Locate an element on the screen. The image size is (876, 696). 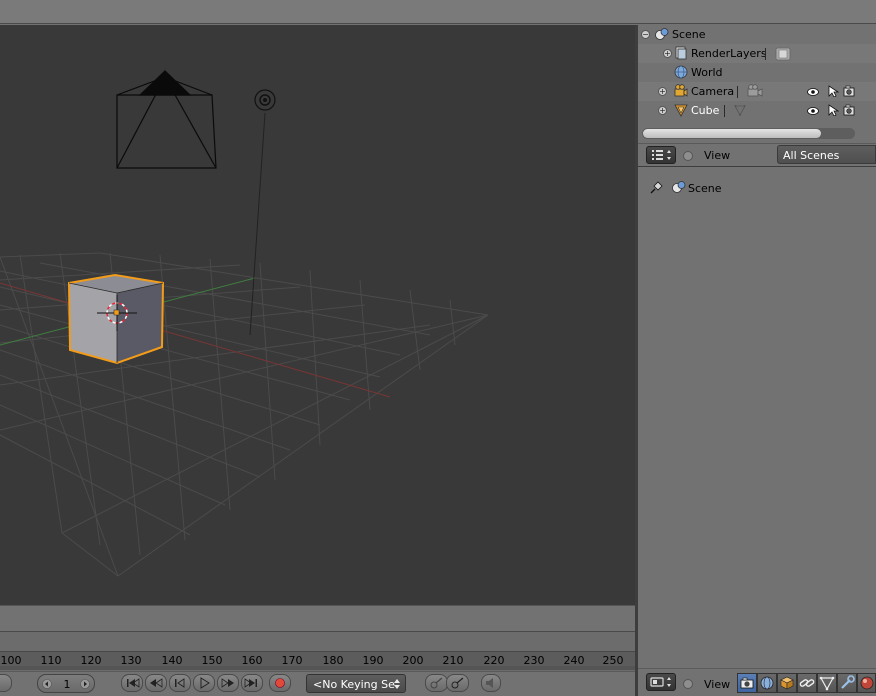
jump-end-button is located at coordinates (252, 683).